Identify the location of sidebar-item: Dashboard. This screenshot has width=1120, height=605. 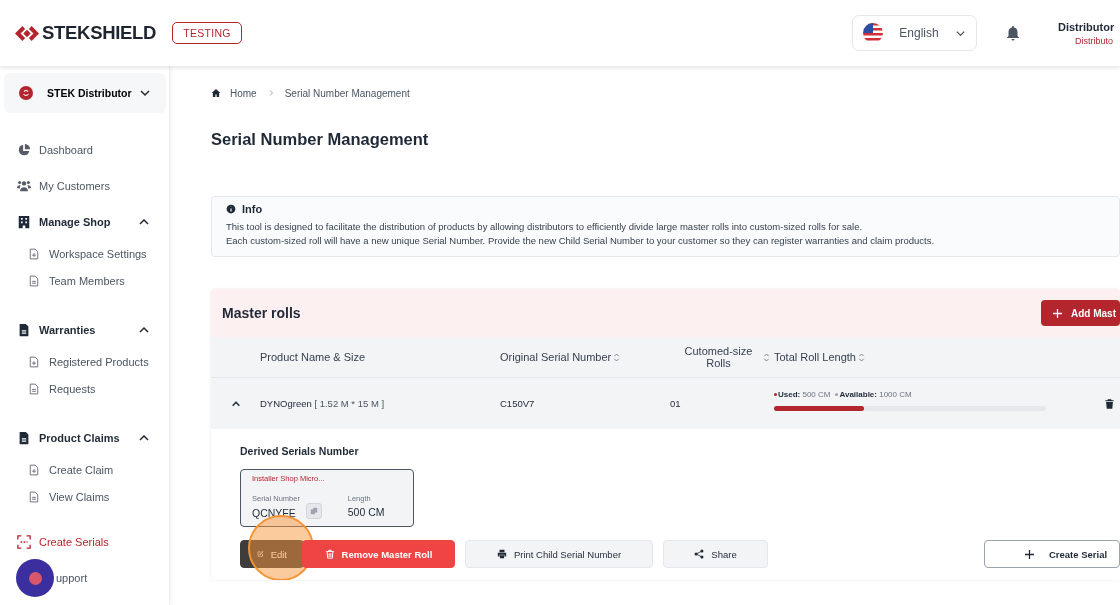
(85, 150).